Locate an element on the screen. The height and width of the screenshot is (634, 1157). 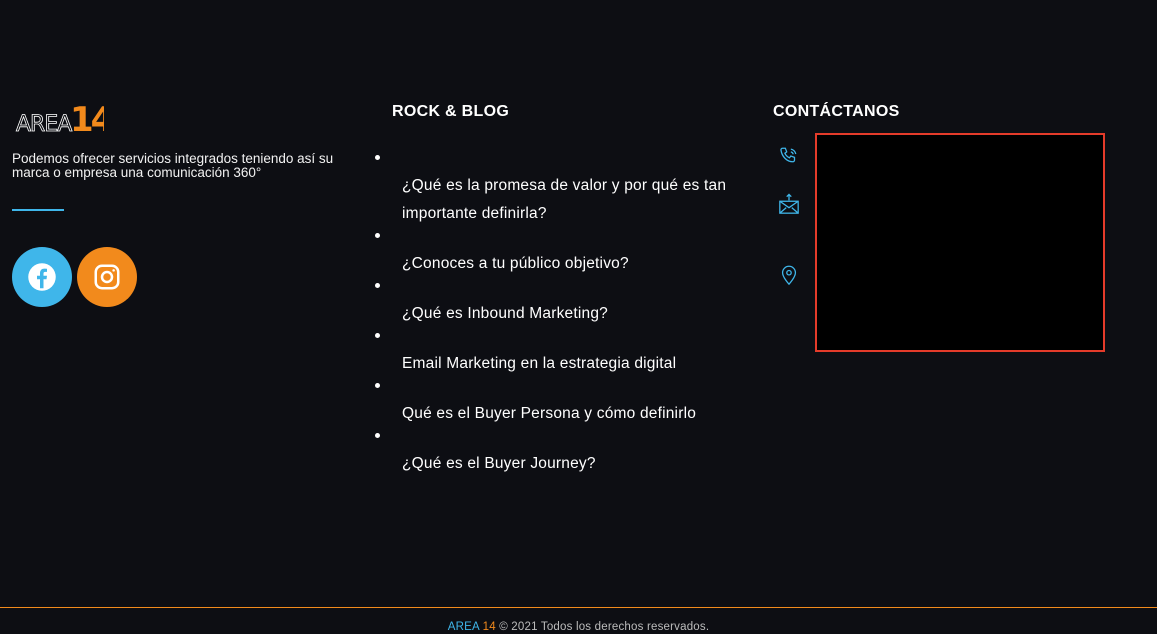
facebook-button is located at coordinates (42, 277).